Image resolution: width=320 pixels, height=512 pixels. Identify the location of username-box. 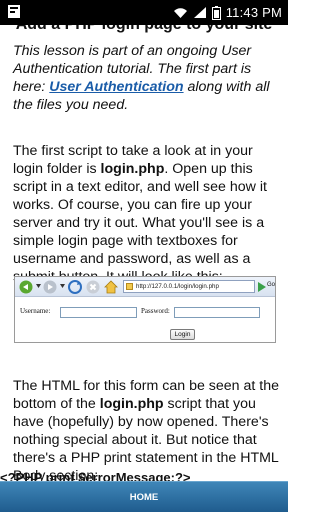
(98, 312).